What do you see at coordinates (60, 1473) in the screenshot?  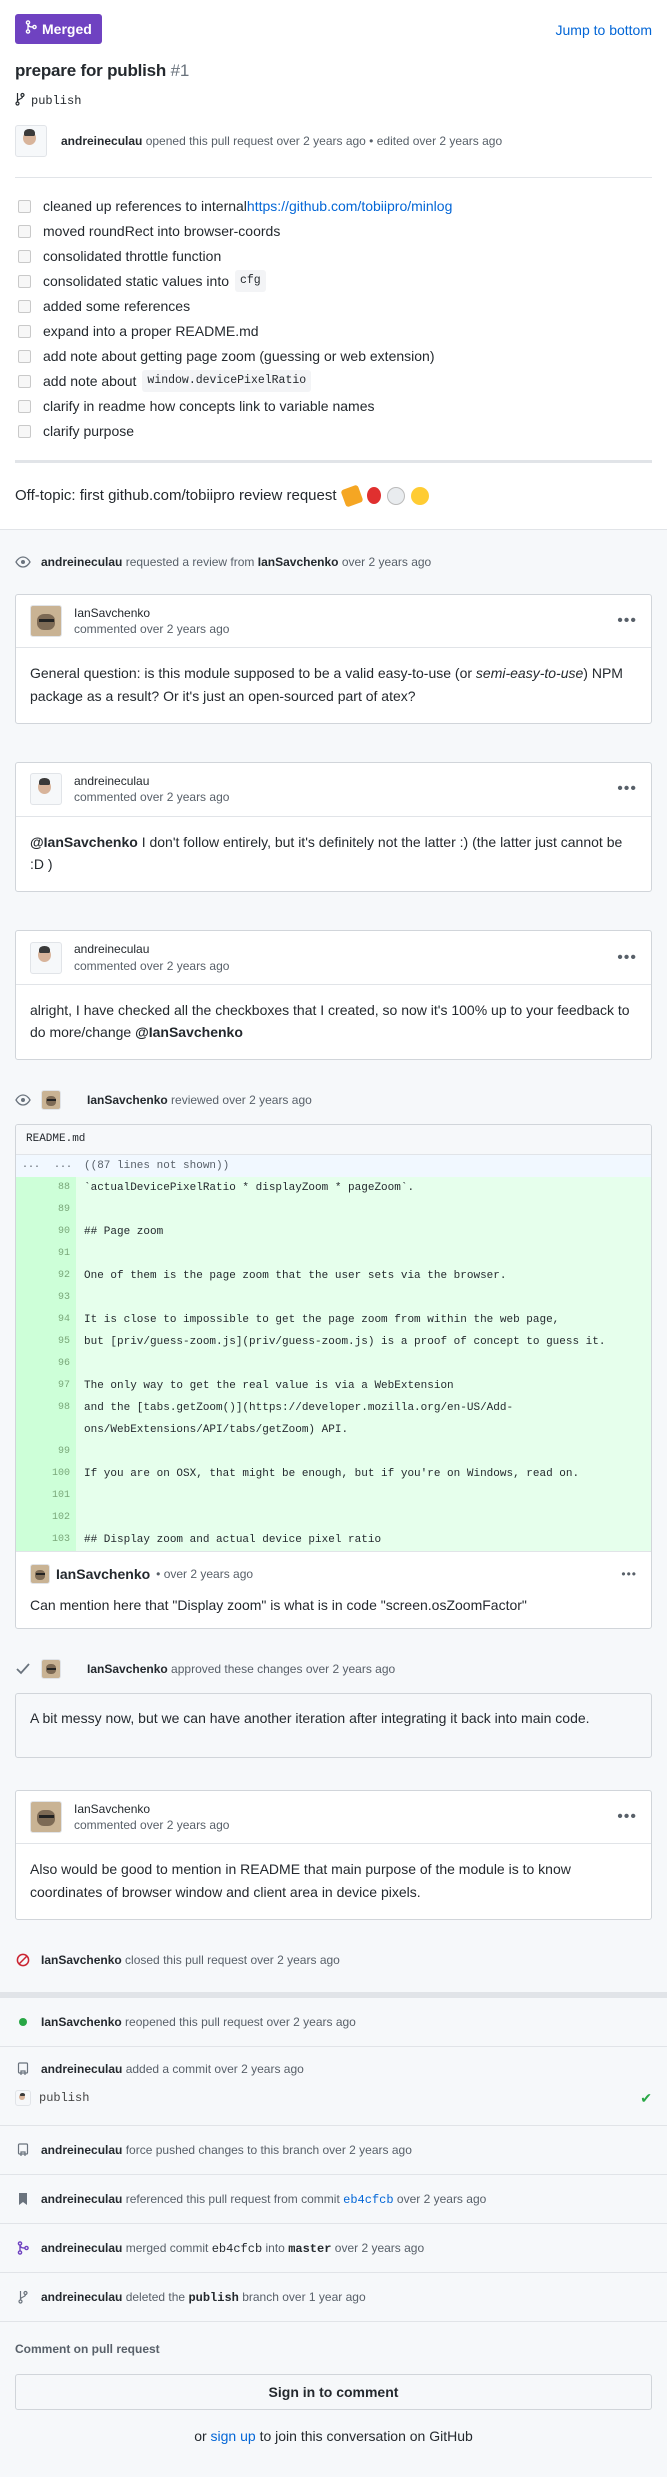 I see `new-line-number: 100` at bounding box center [60, 1473].